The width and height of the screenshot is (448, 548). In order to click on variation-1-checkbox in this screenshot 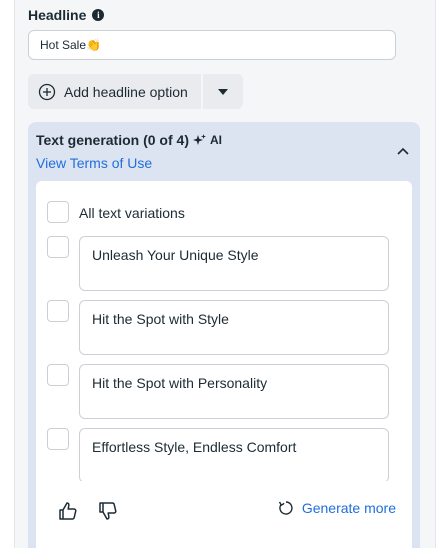, I will do `click(58, 247)`.